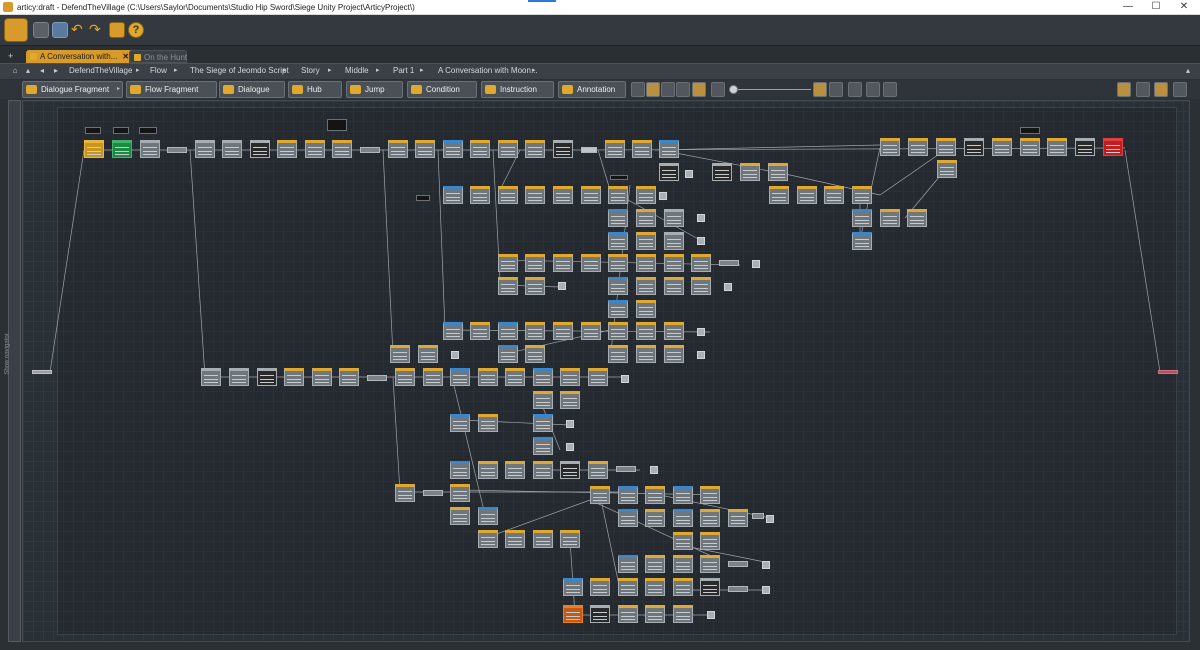 The height and width of the screenshot is (650, 1200). Describe the element at coordinates (1188, 71) in the screenshot. I see `breadcrumb-overflow-icon: ▴` at that location.